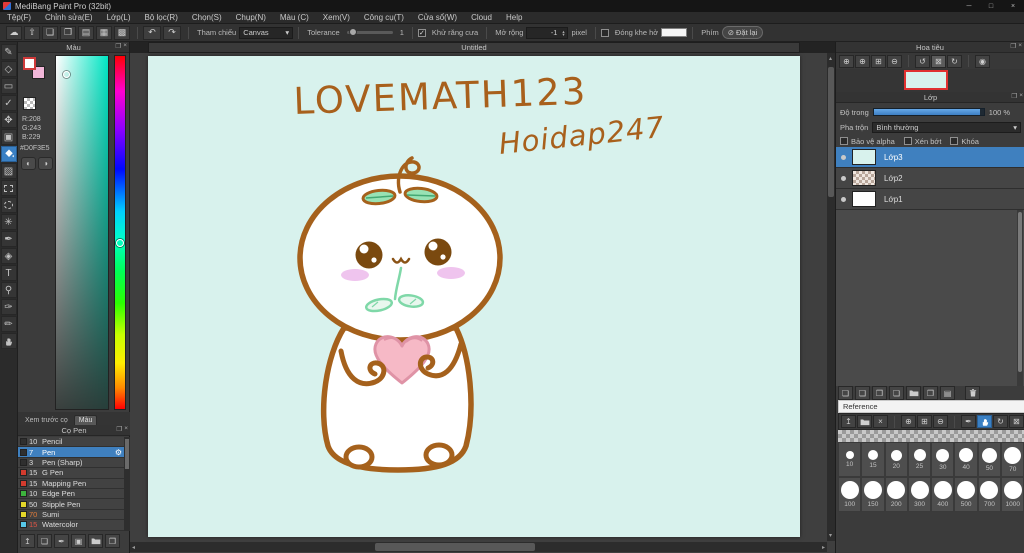 This screenshot has height=553, width=1024. I want to click on nav-zoom-in2-button: ⊕, so click(862, 61).